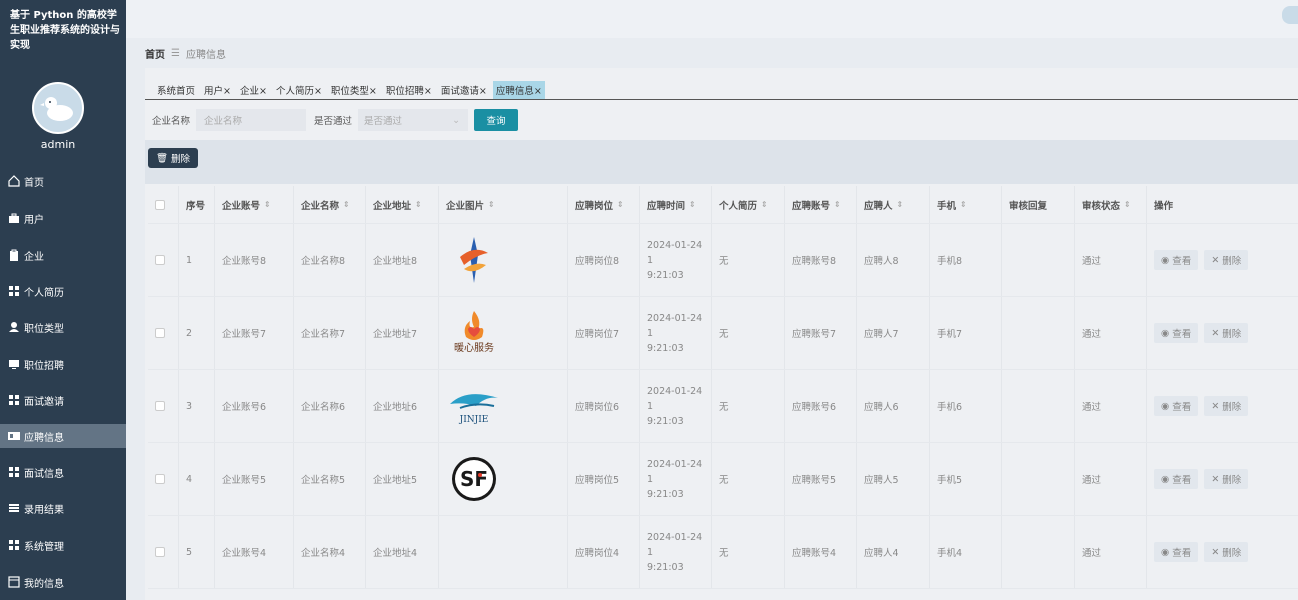  I want to click on sidebar-item-5: 职位招聘, so click(63, 364).